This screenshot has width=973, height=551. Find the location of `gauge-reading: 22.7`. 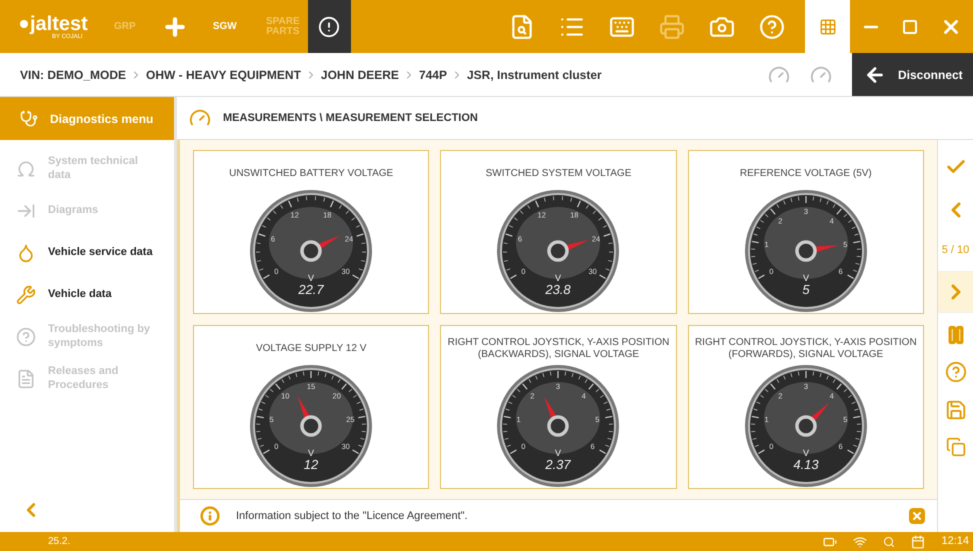

gauge-reading: 22.7 is located at coordinates (311, 289).